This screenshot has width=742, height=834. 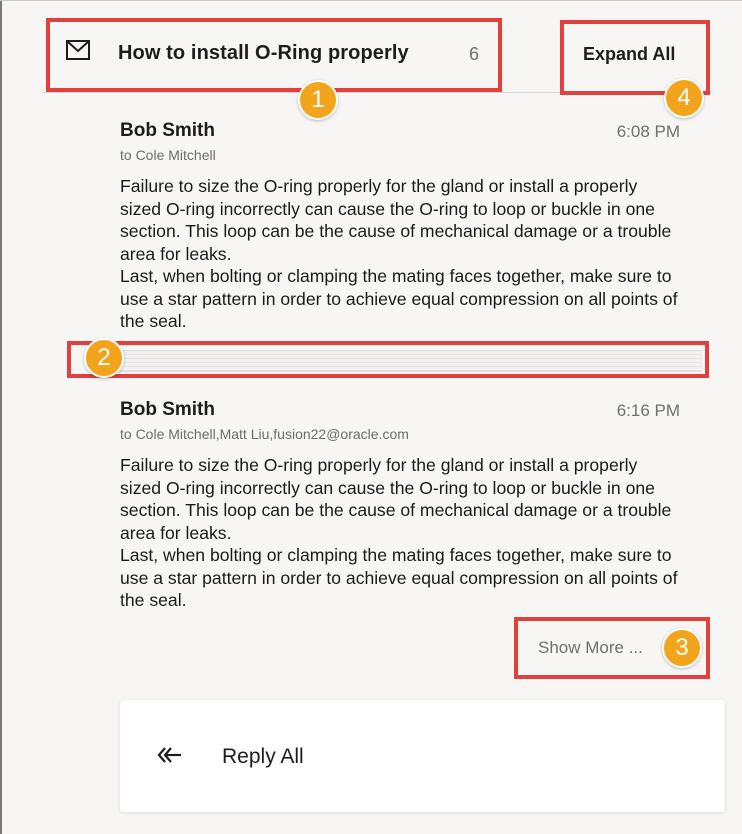 What do you see at coordinates (474, 54) in the screenshot?
I see `message-count: 6` at bounding box center [474, 54].